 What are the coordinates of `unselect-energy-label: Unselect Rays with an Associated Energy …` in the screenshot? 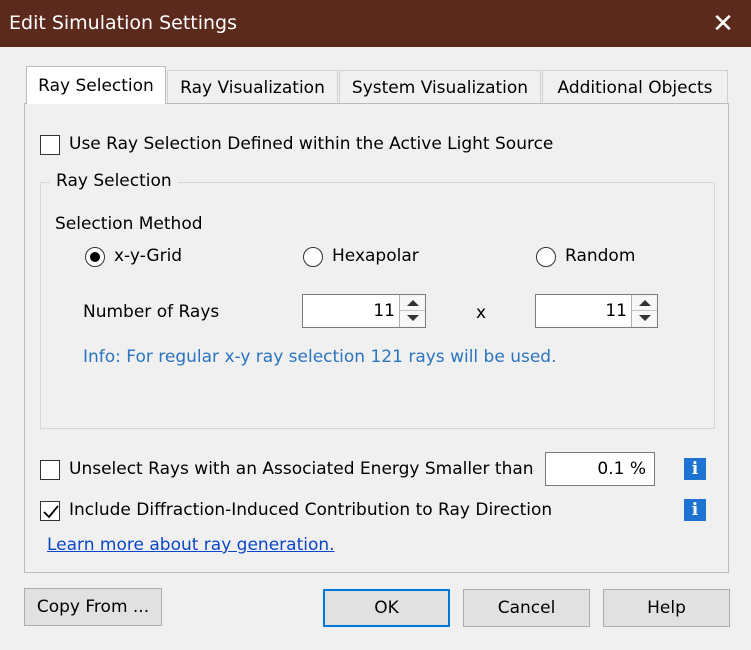 It's located at (301, 469).